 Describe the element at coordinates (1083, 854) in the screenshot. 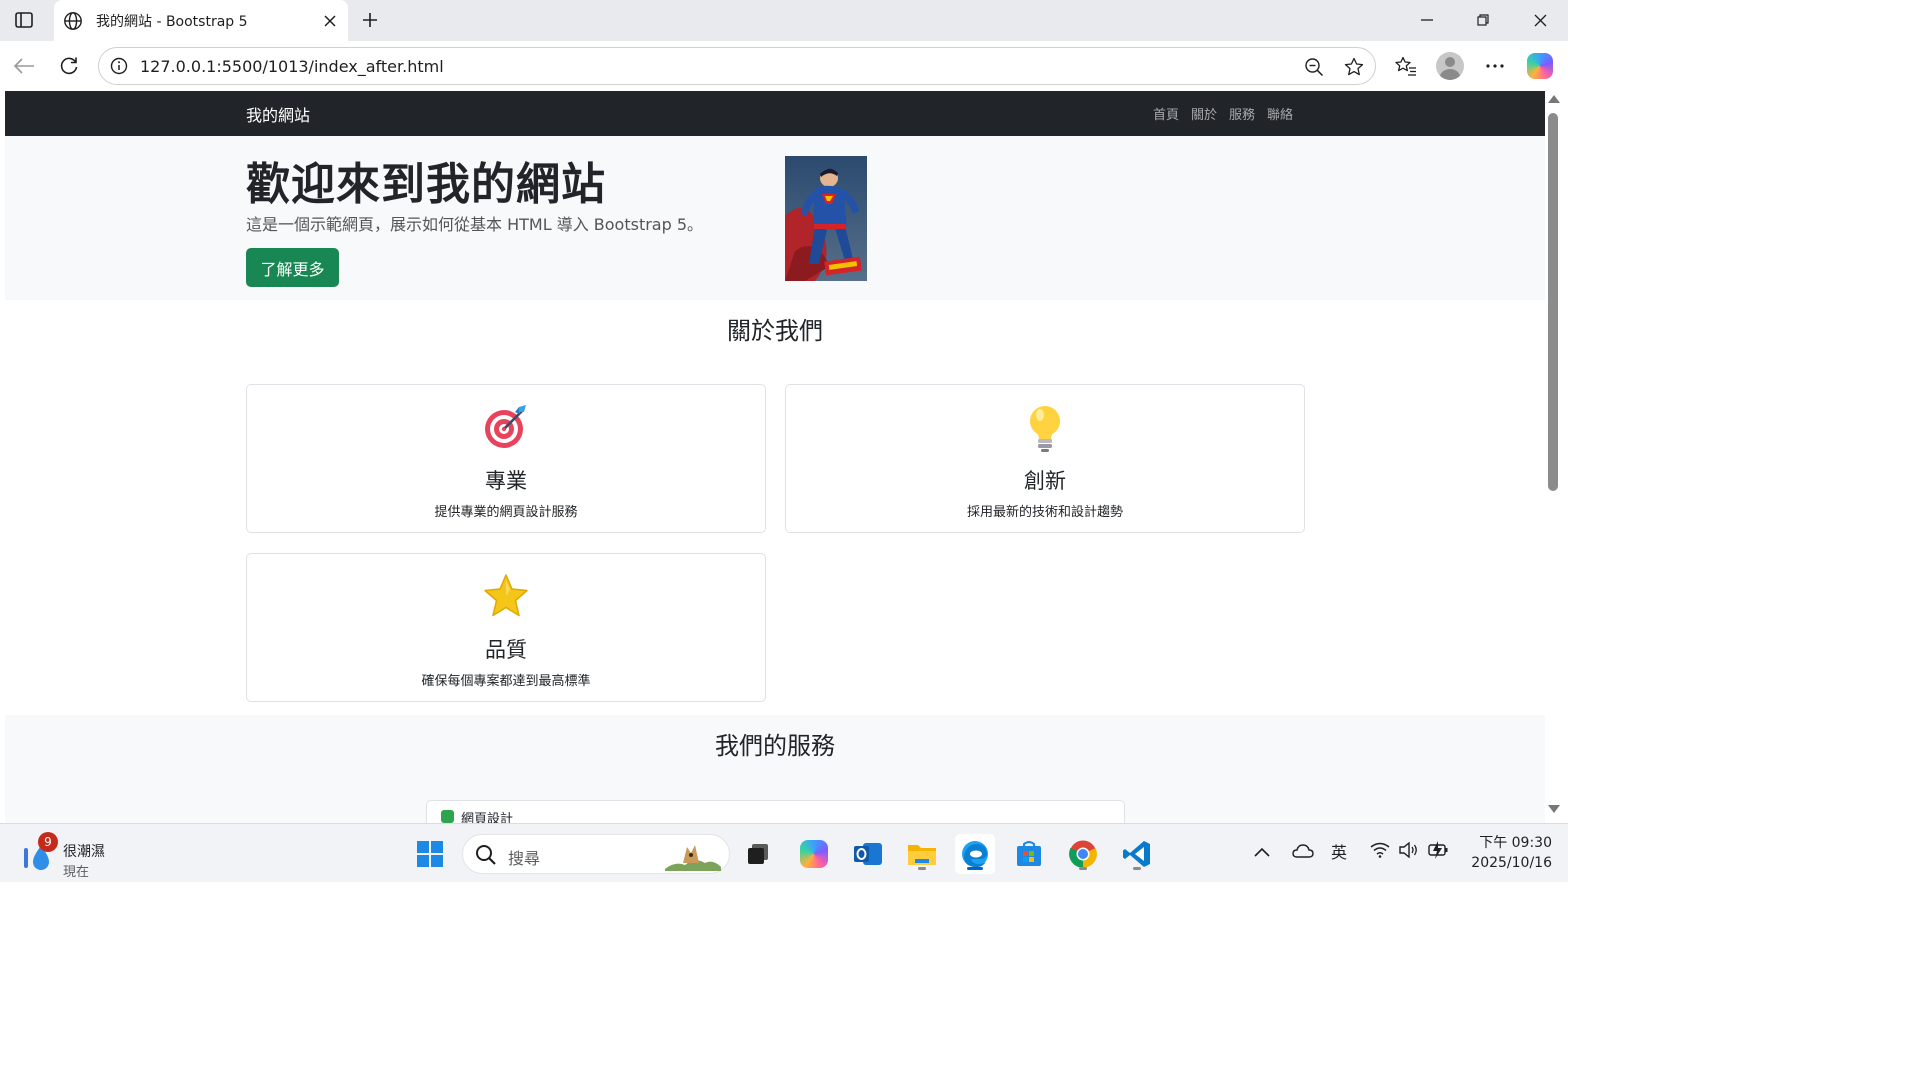

I see `chrome-icon` at that location.